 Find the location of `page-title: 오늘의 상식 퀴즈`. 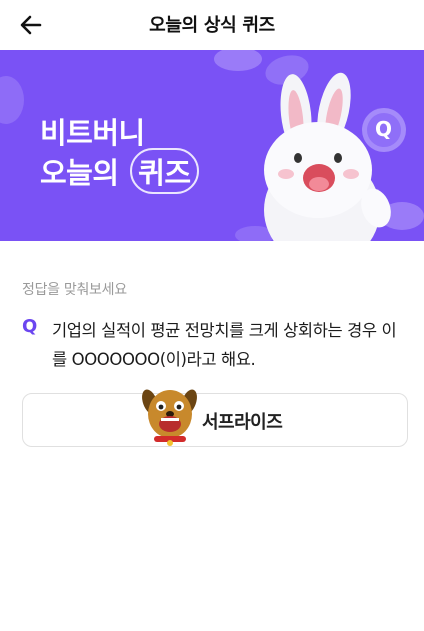

page-title: 오늘의 상식 퀴즈 is located at coordinates (212, 25).